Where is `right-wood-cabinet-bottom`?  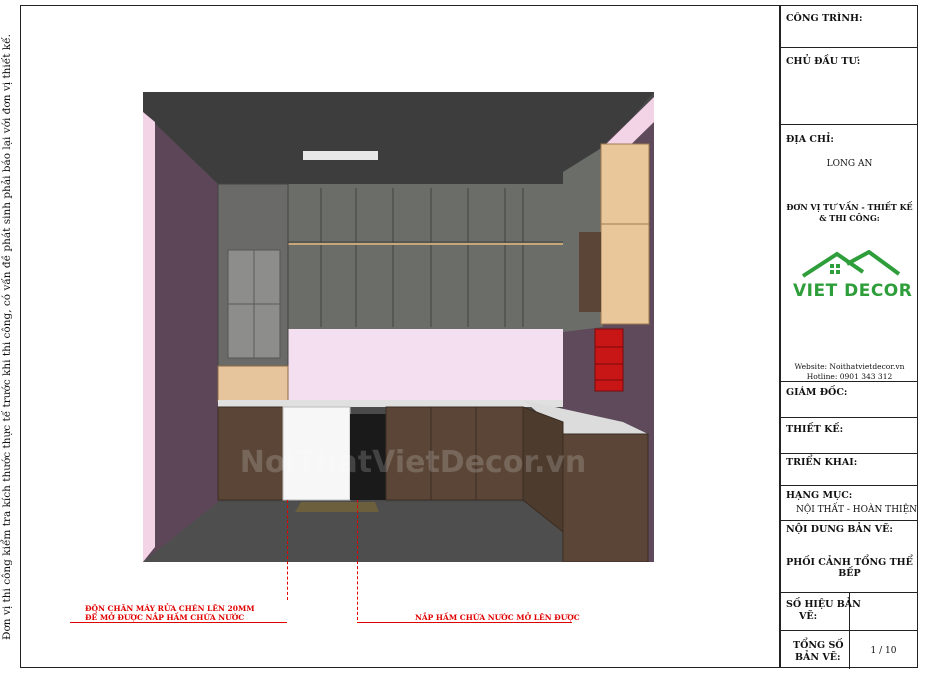
right-wood-cabinet-bottom is located at coordinates (625, 274).